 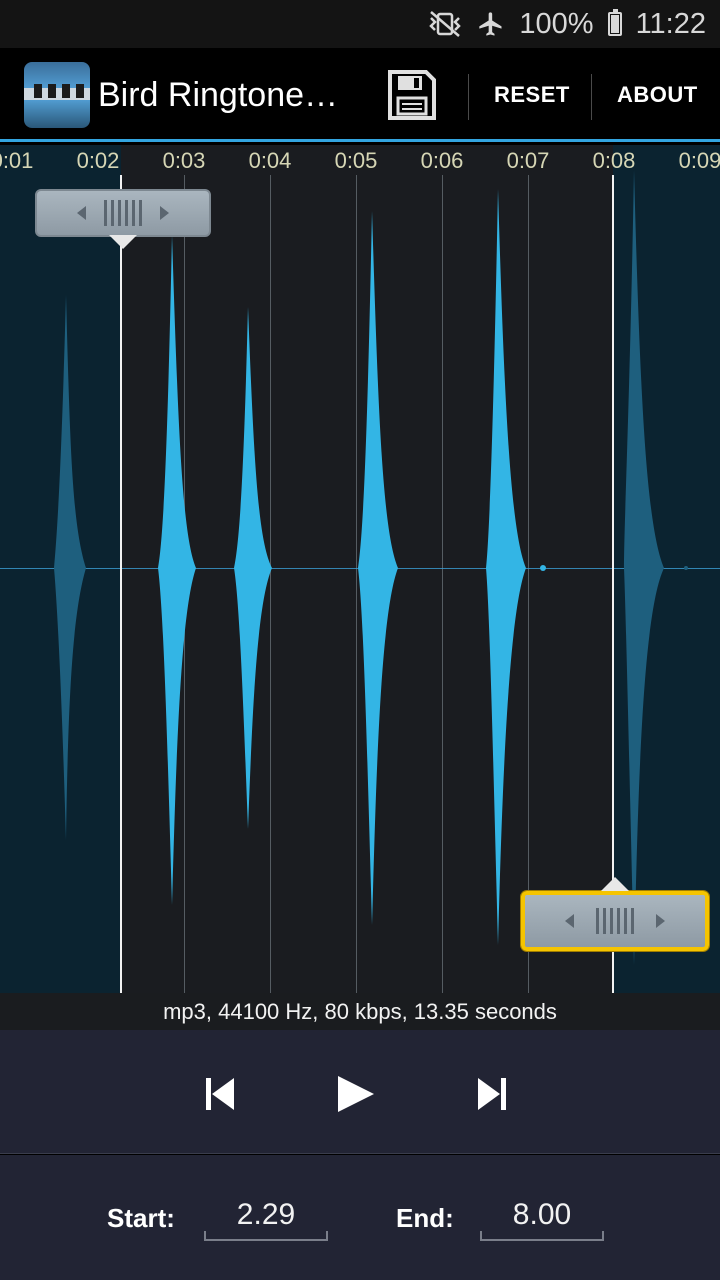 I want to click on battery-icon, so click(x=614, y=22).